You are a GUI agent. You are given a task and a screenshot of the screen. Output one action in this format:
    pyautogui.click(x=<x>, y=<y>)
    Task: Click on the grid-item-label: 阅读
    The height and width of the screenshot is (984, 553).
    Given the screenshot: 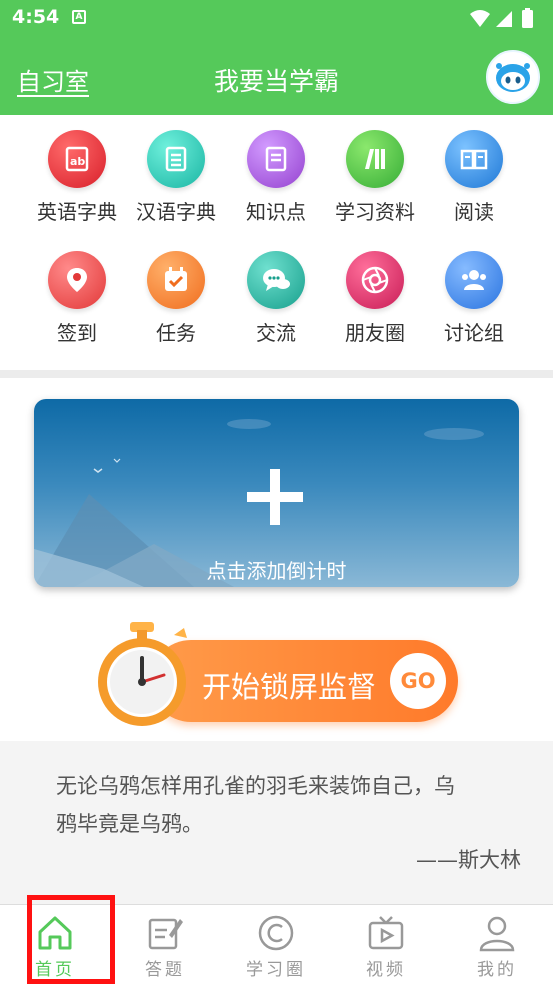 What is the action you would take?
    pyautogui.click(x=474, y=212)
    